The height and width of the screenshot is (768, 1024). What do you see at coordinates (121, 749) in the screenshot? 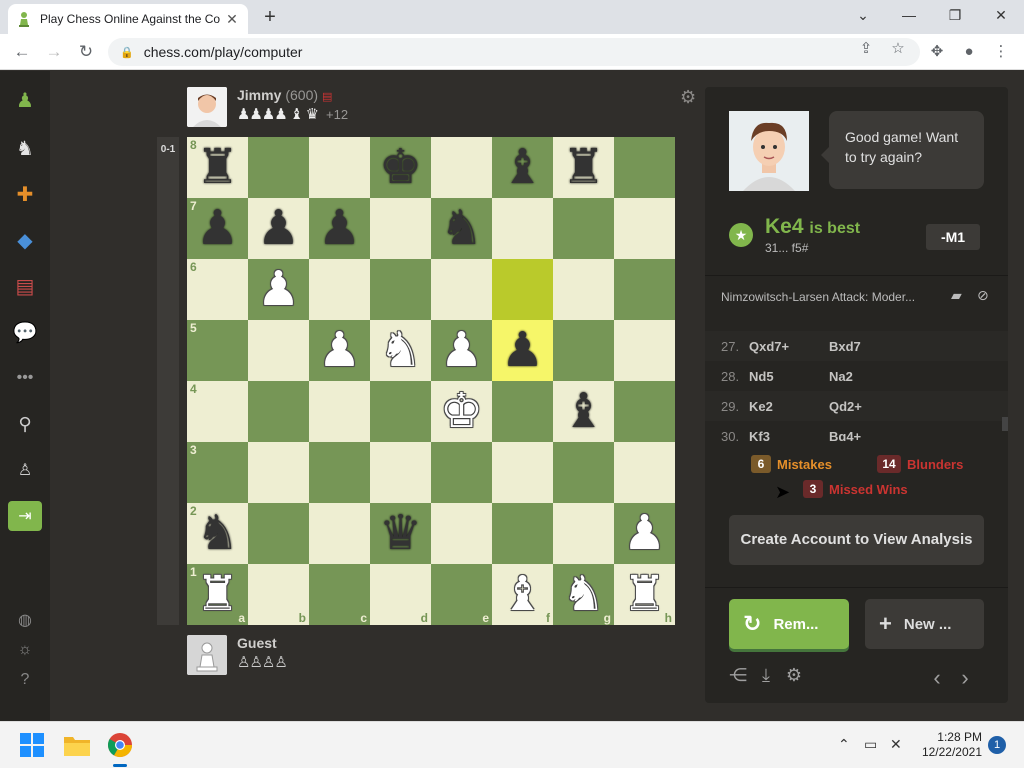
I see `chrome-icon` at bounding box center [121, 749].